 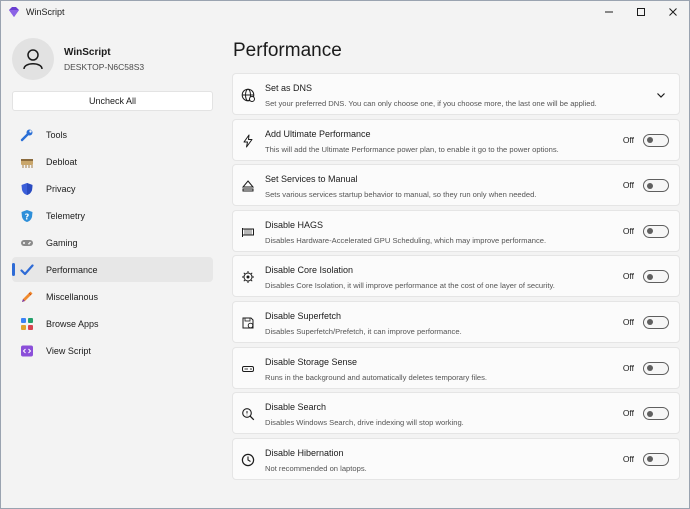 I want to click on minimize-icon, so click(x=609, y=12).